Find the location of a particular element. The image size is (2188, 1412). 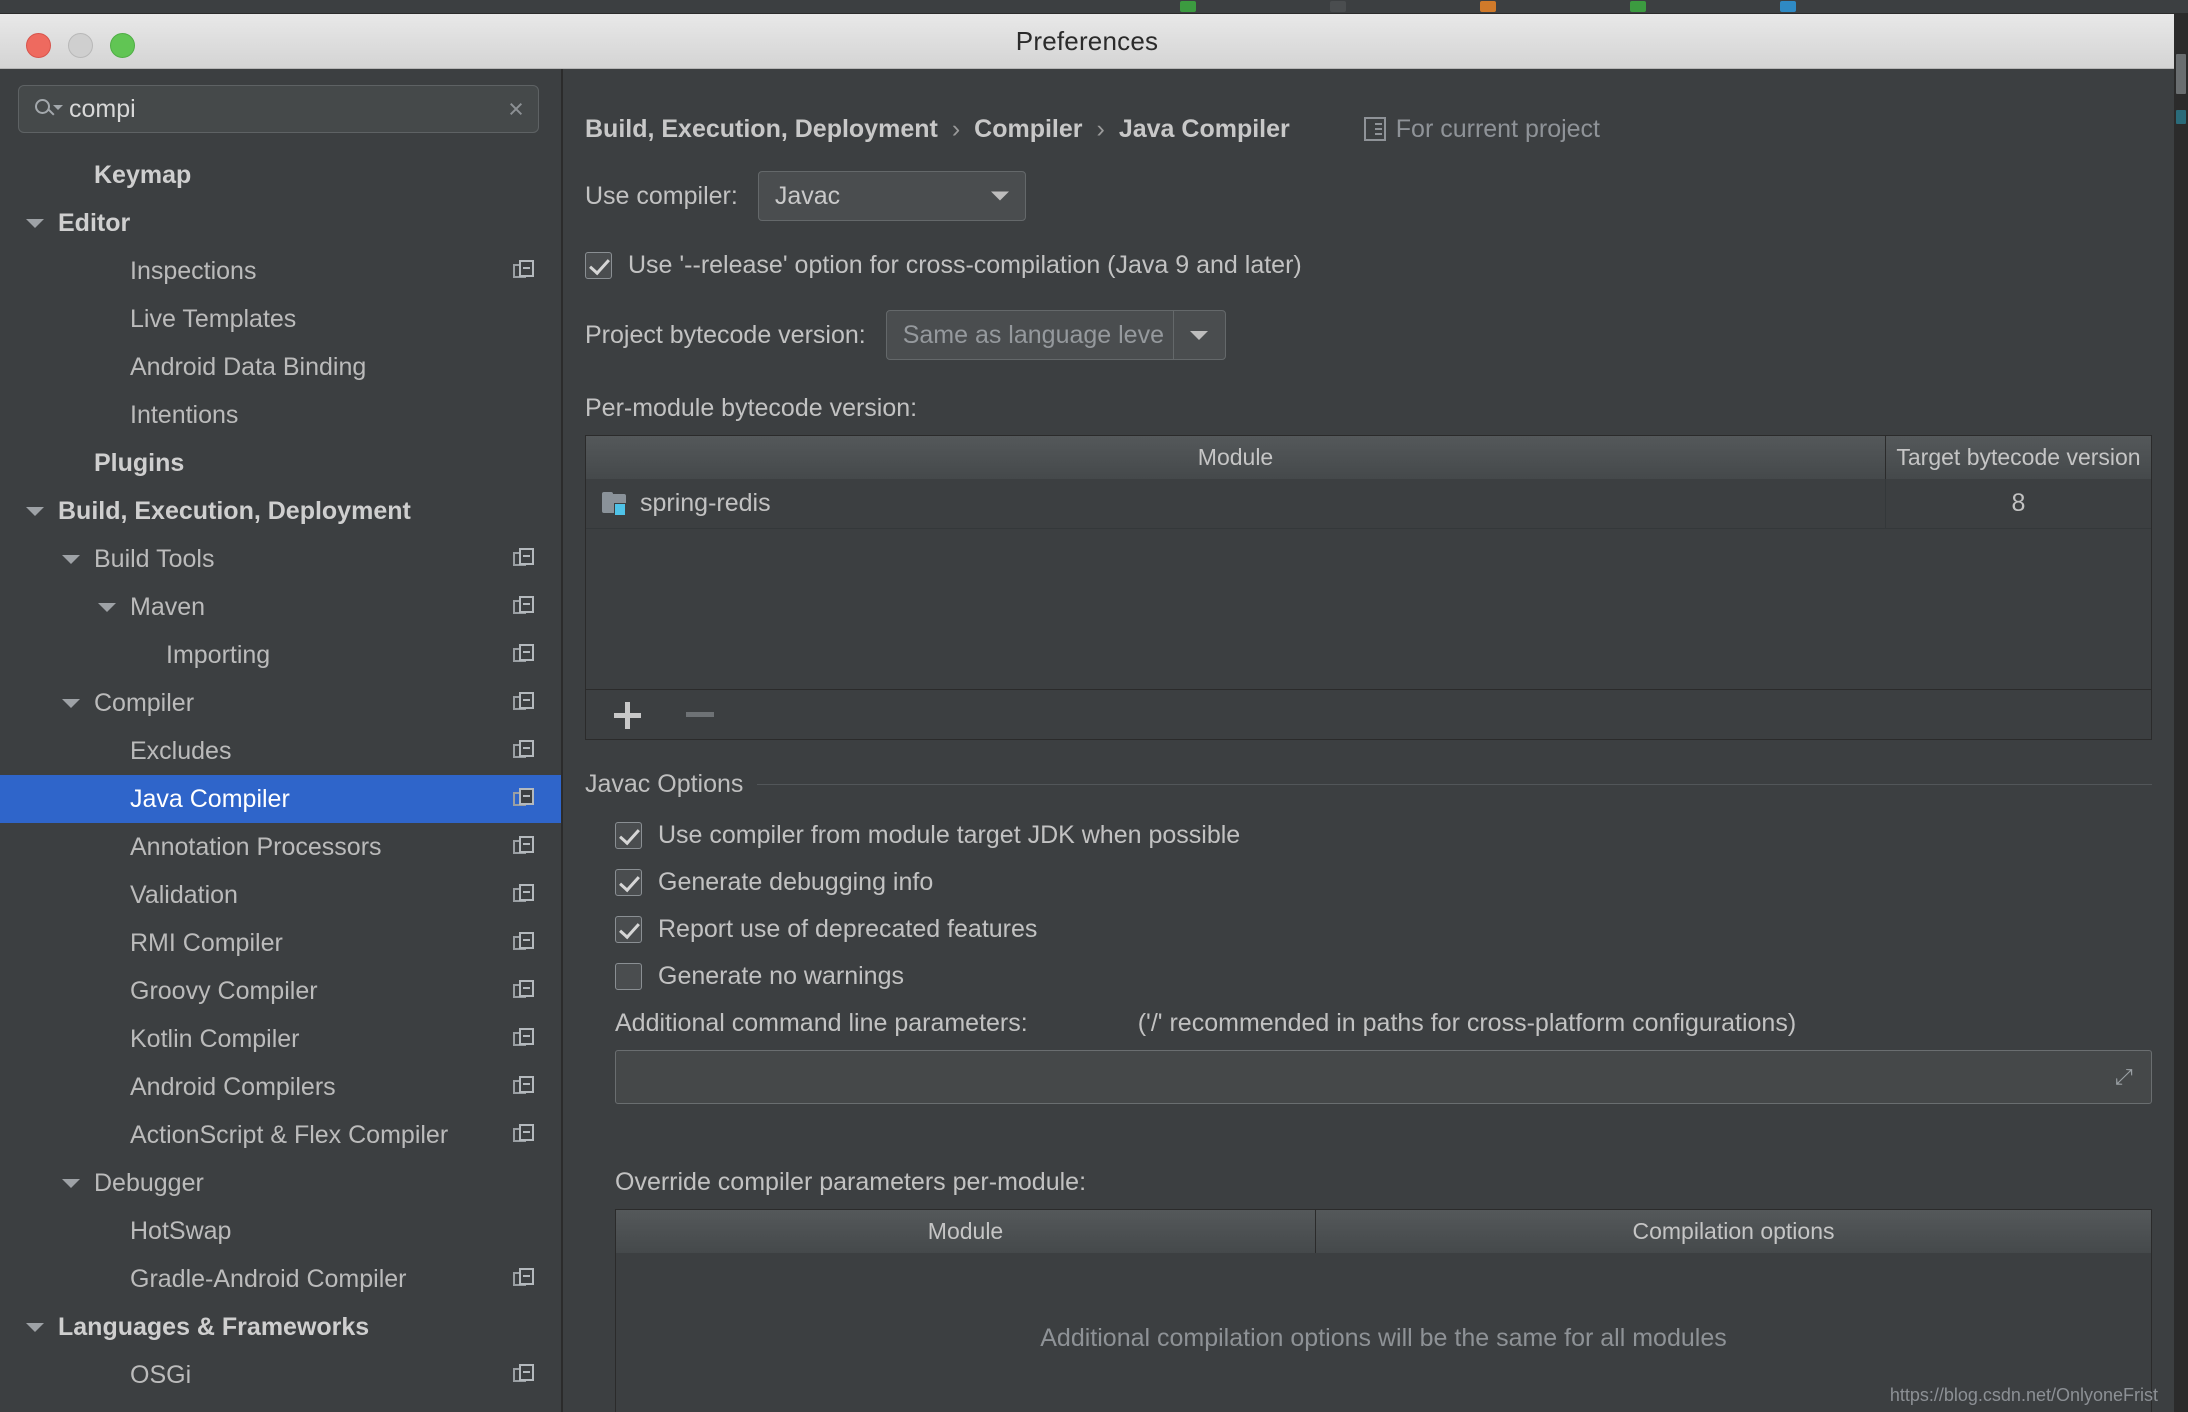

sidebar-item-hotswap: HotSwap is located at coordinates (280, 1231).